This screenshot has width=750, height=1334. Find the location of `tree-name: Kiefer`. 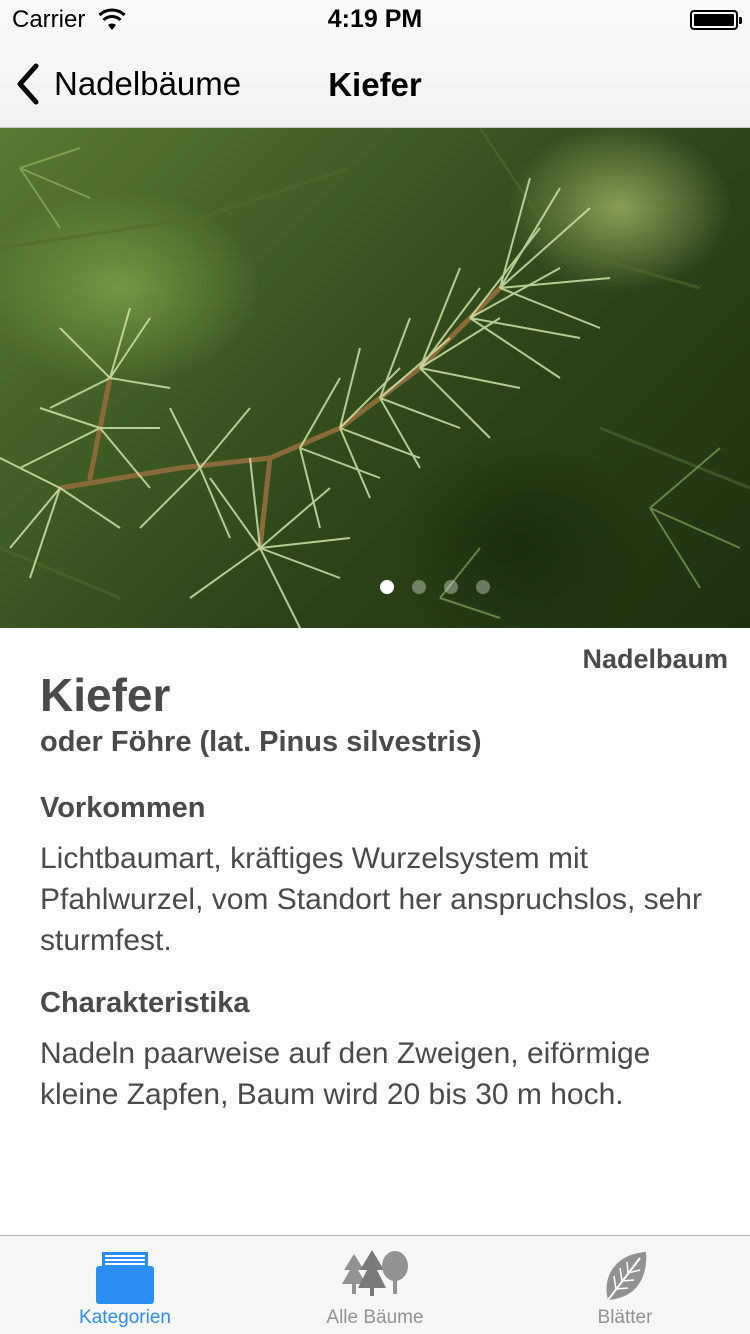

tree-name: Kiefer is located at coordinates (105, 695).